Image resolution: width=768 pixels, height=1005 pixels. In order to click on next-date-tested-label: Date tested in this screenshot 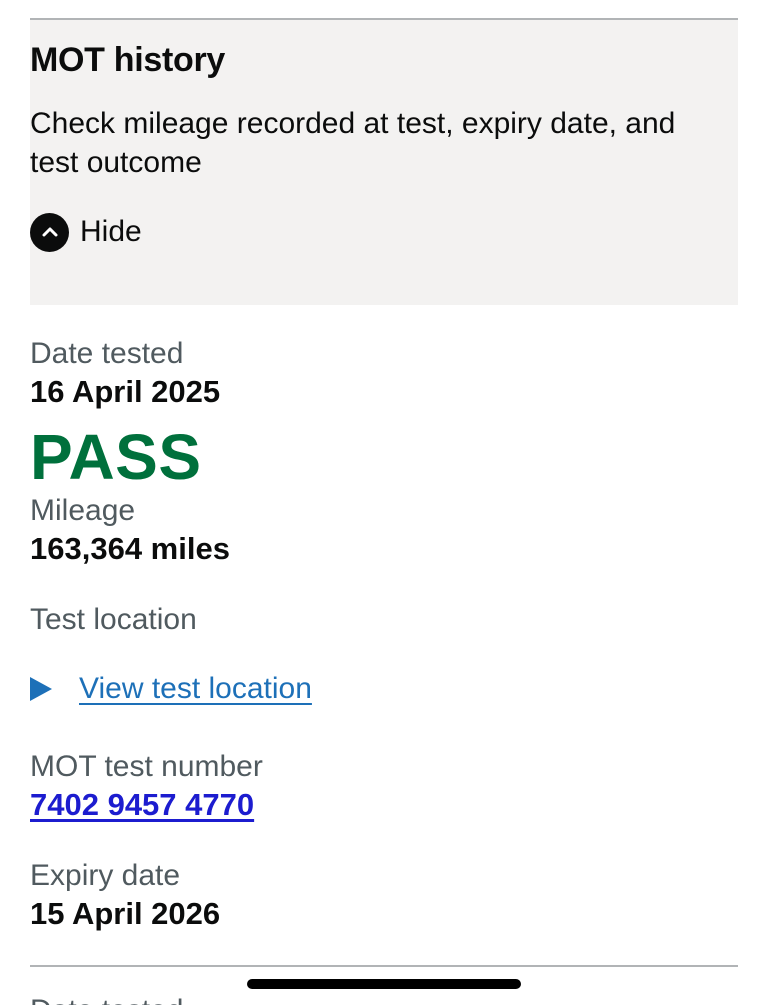, I will do `click(106, 998)`.